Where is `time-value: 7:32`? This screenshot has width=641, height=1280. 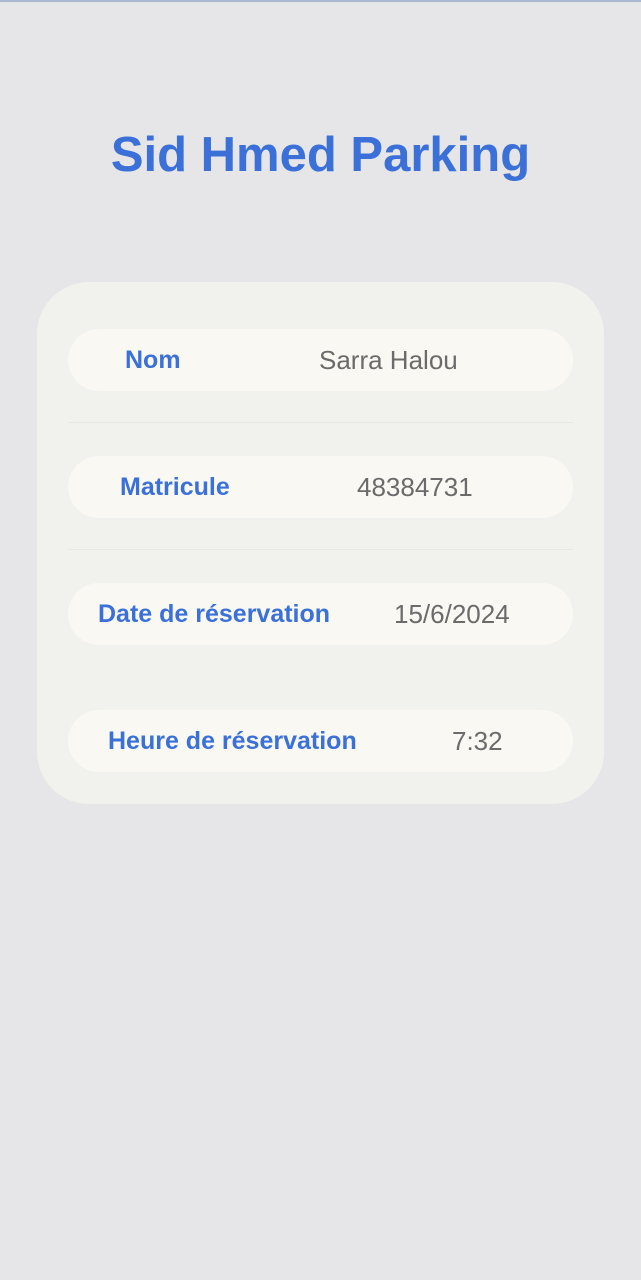
time-value: 7:32 is located at coordinates (477, 741).